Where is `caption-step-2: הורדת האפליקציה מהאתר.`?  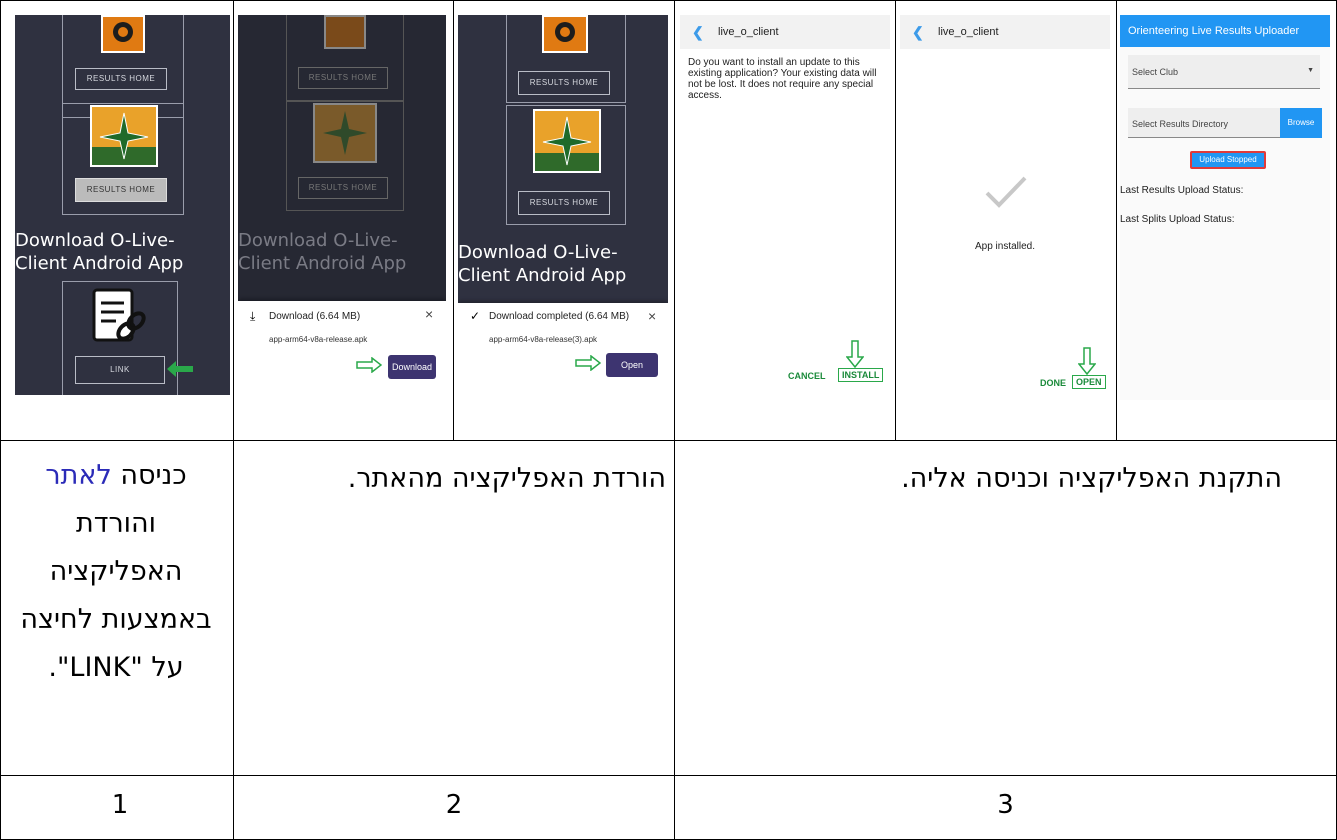 caption-step-2: הורדת האפליקציה מהאתר. is located at coordinates (506, 478).